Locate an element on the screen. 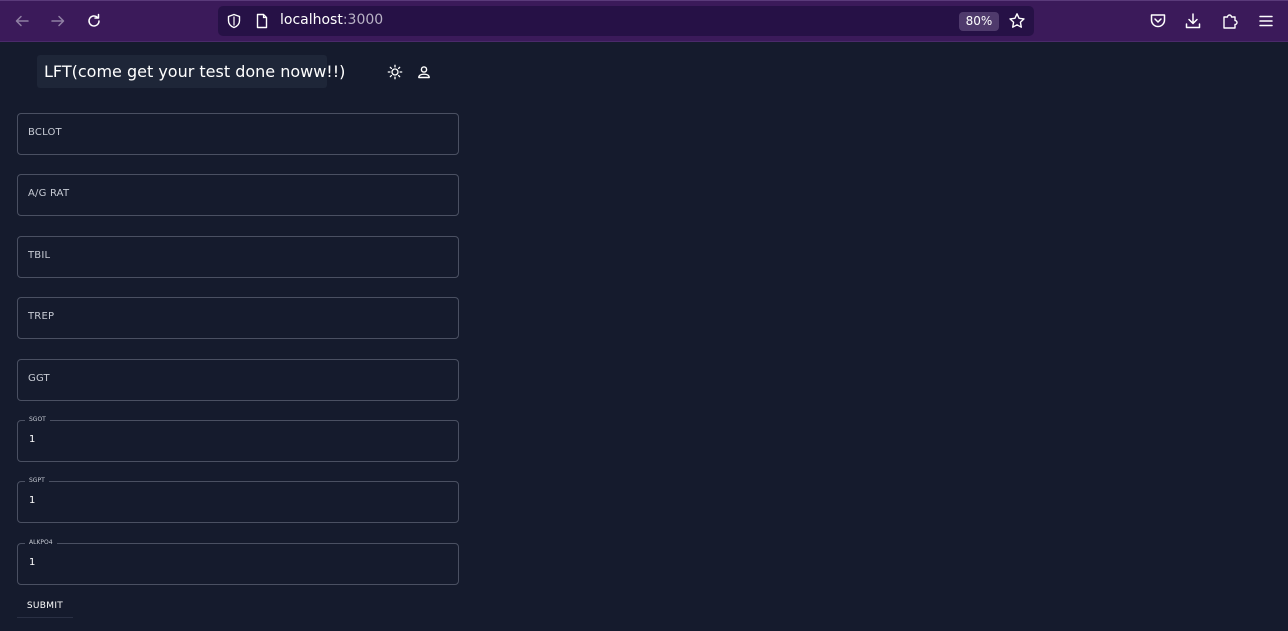 The width and height of the screenshot is (1288, 631). back-button is located at coordinates (22, 21).